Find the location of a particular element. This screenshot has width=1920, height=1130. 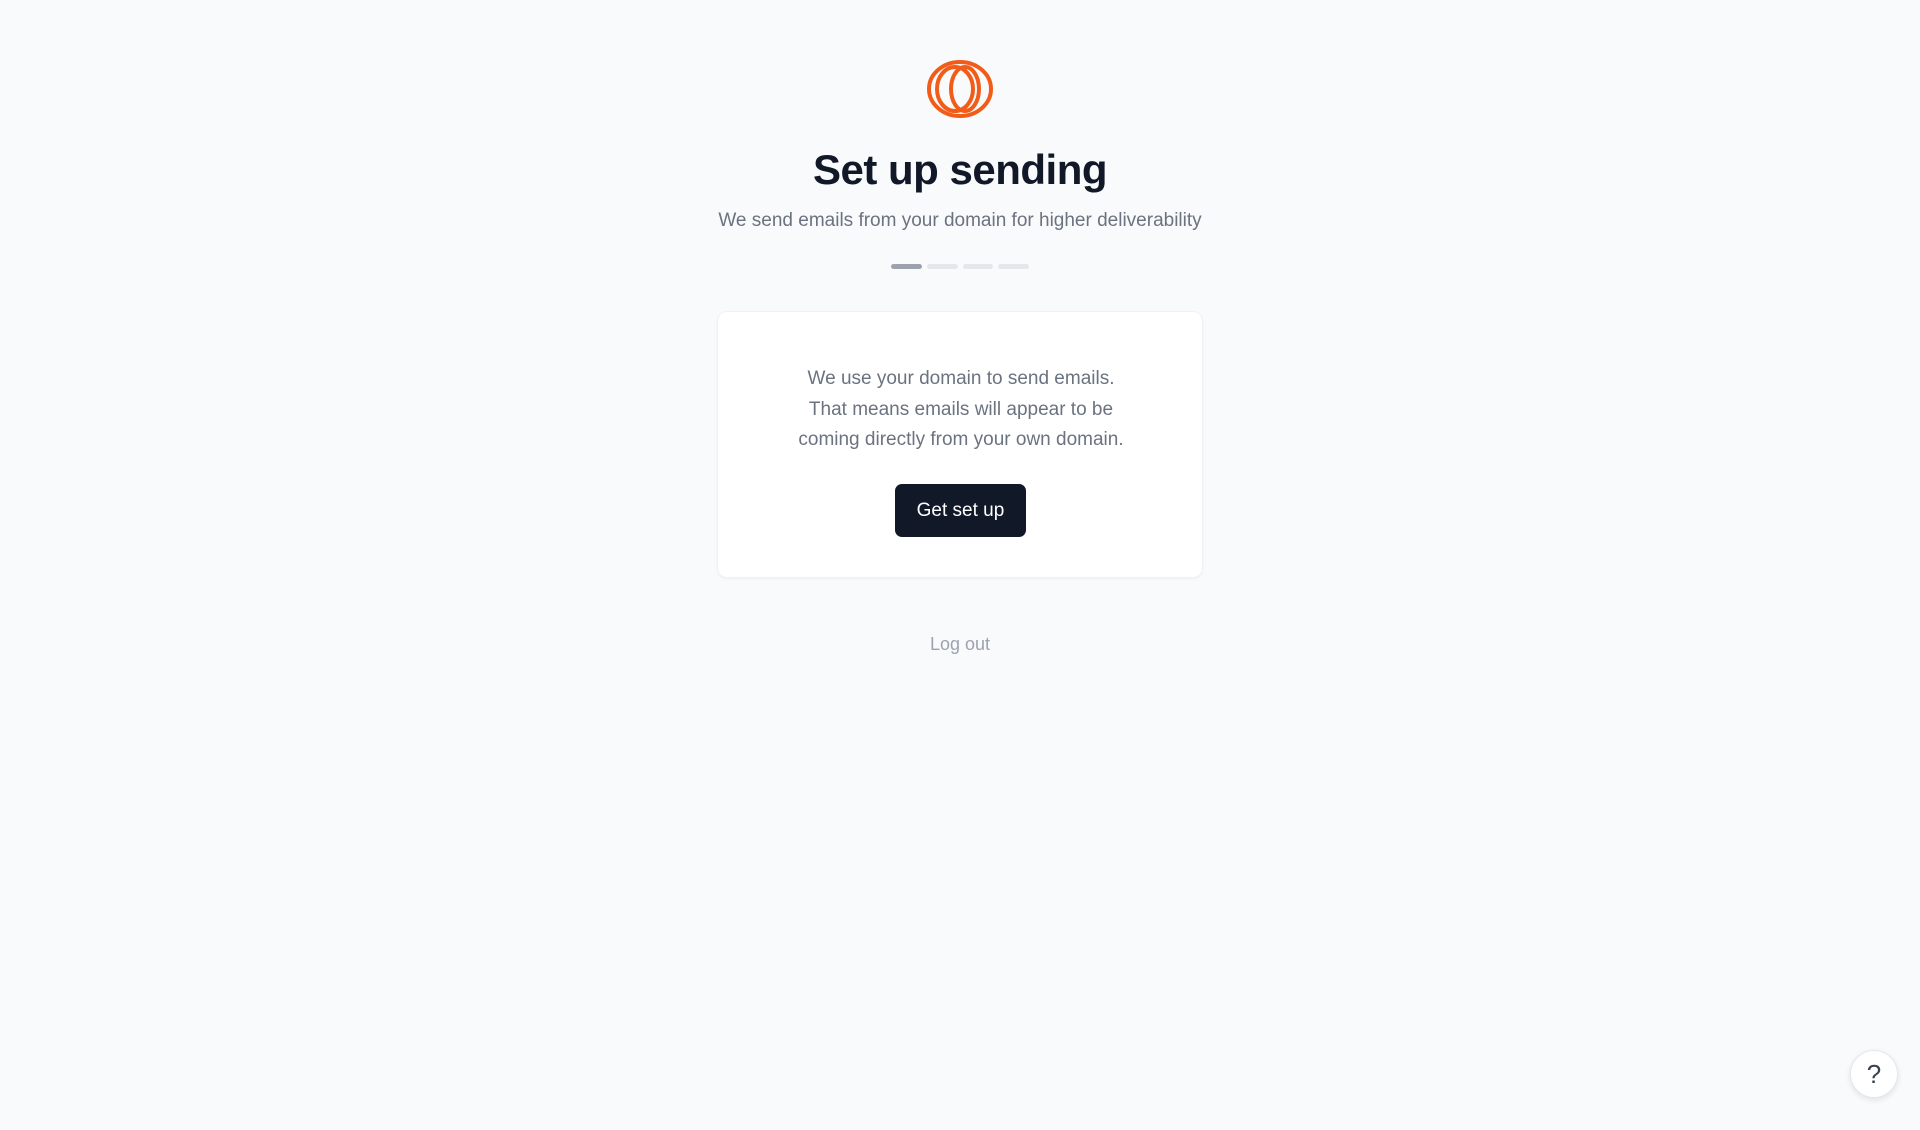

logout-link: Log out is located at coordinates (960, 644).